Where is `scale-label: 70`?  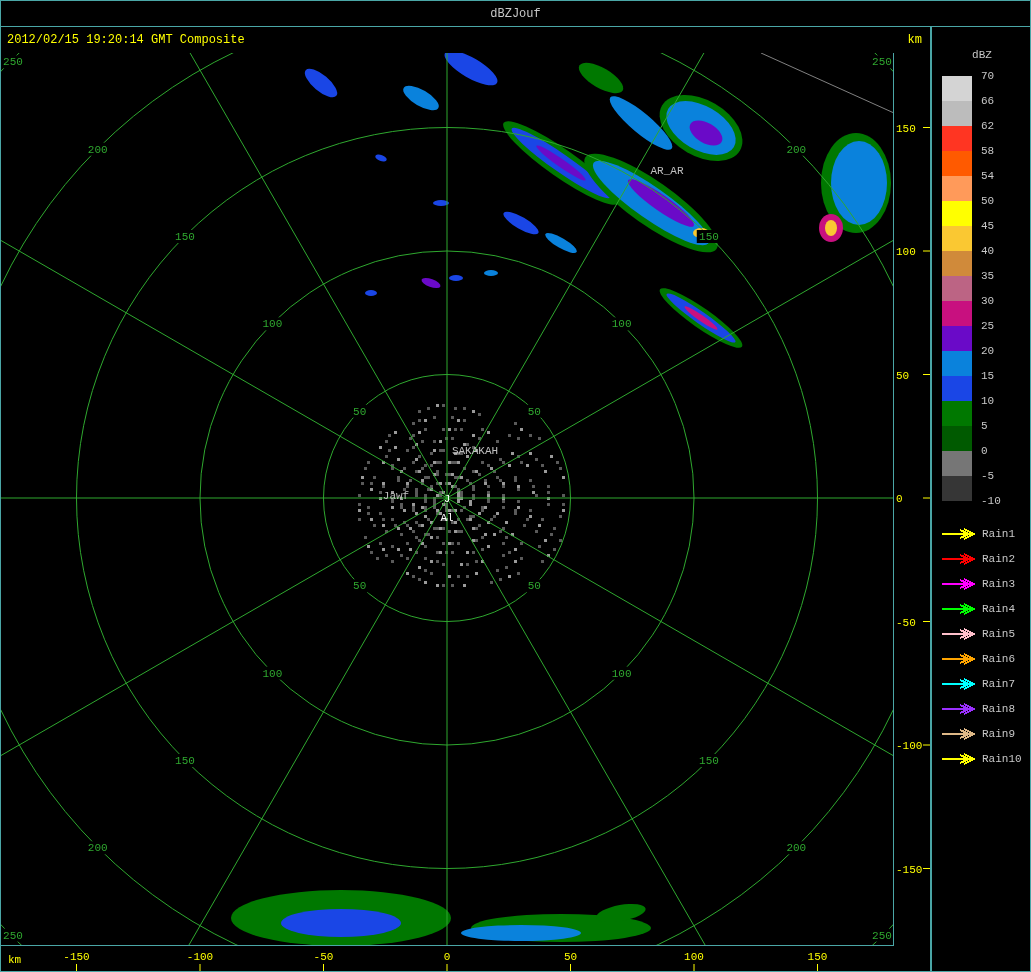
scale-label: 70 is located at coordinates (988, 76).